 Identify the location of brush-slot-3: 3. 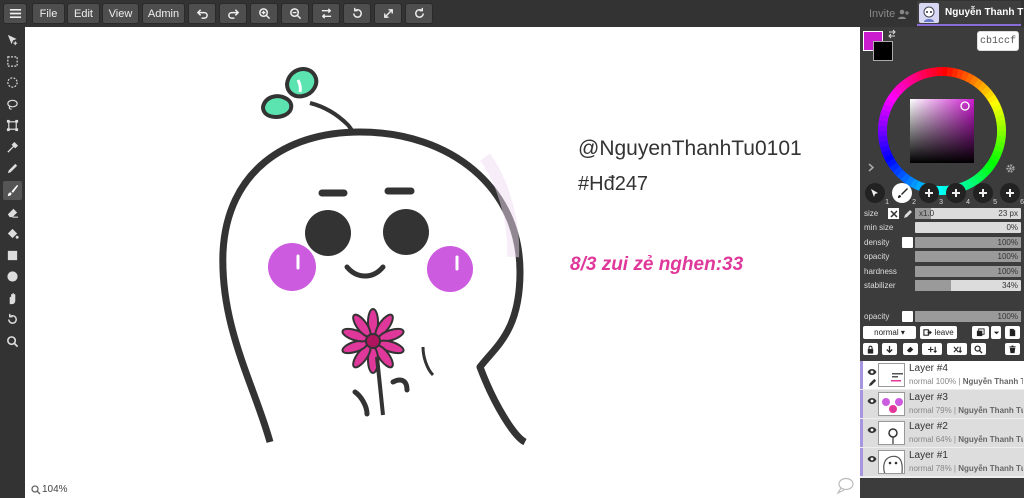
(931, 194).